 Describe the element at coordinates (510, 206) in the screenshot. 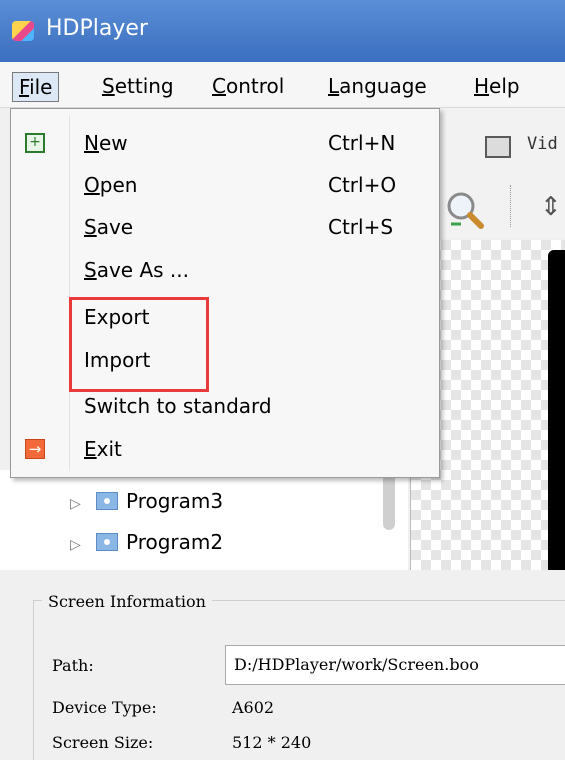

I see `toolbar-separator` at that location.